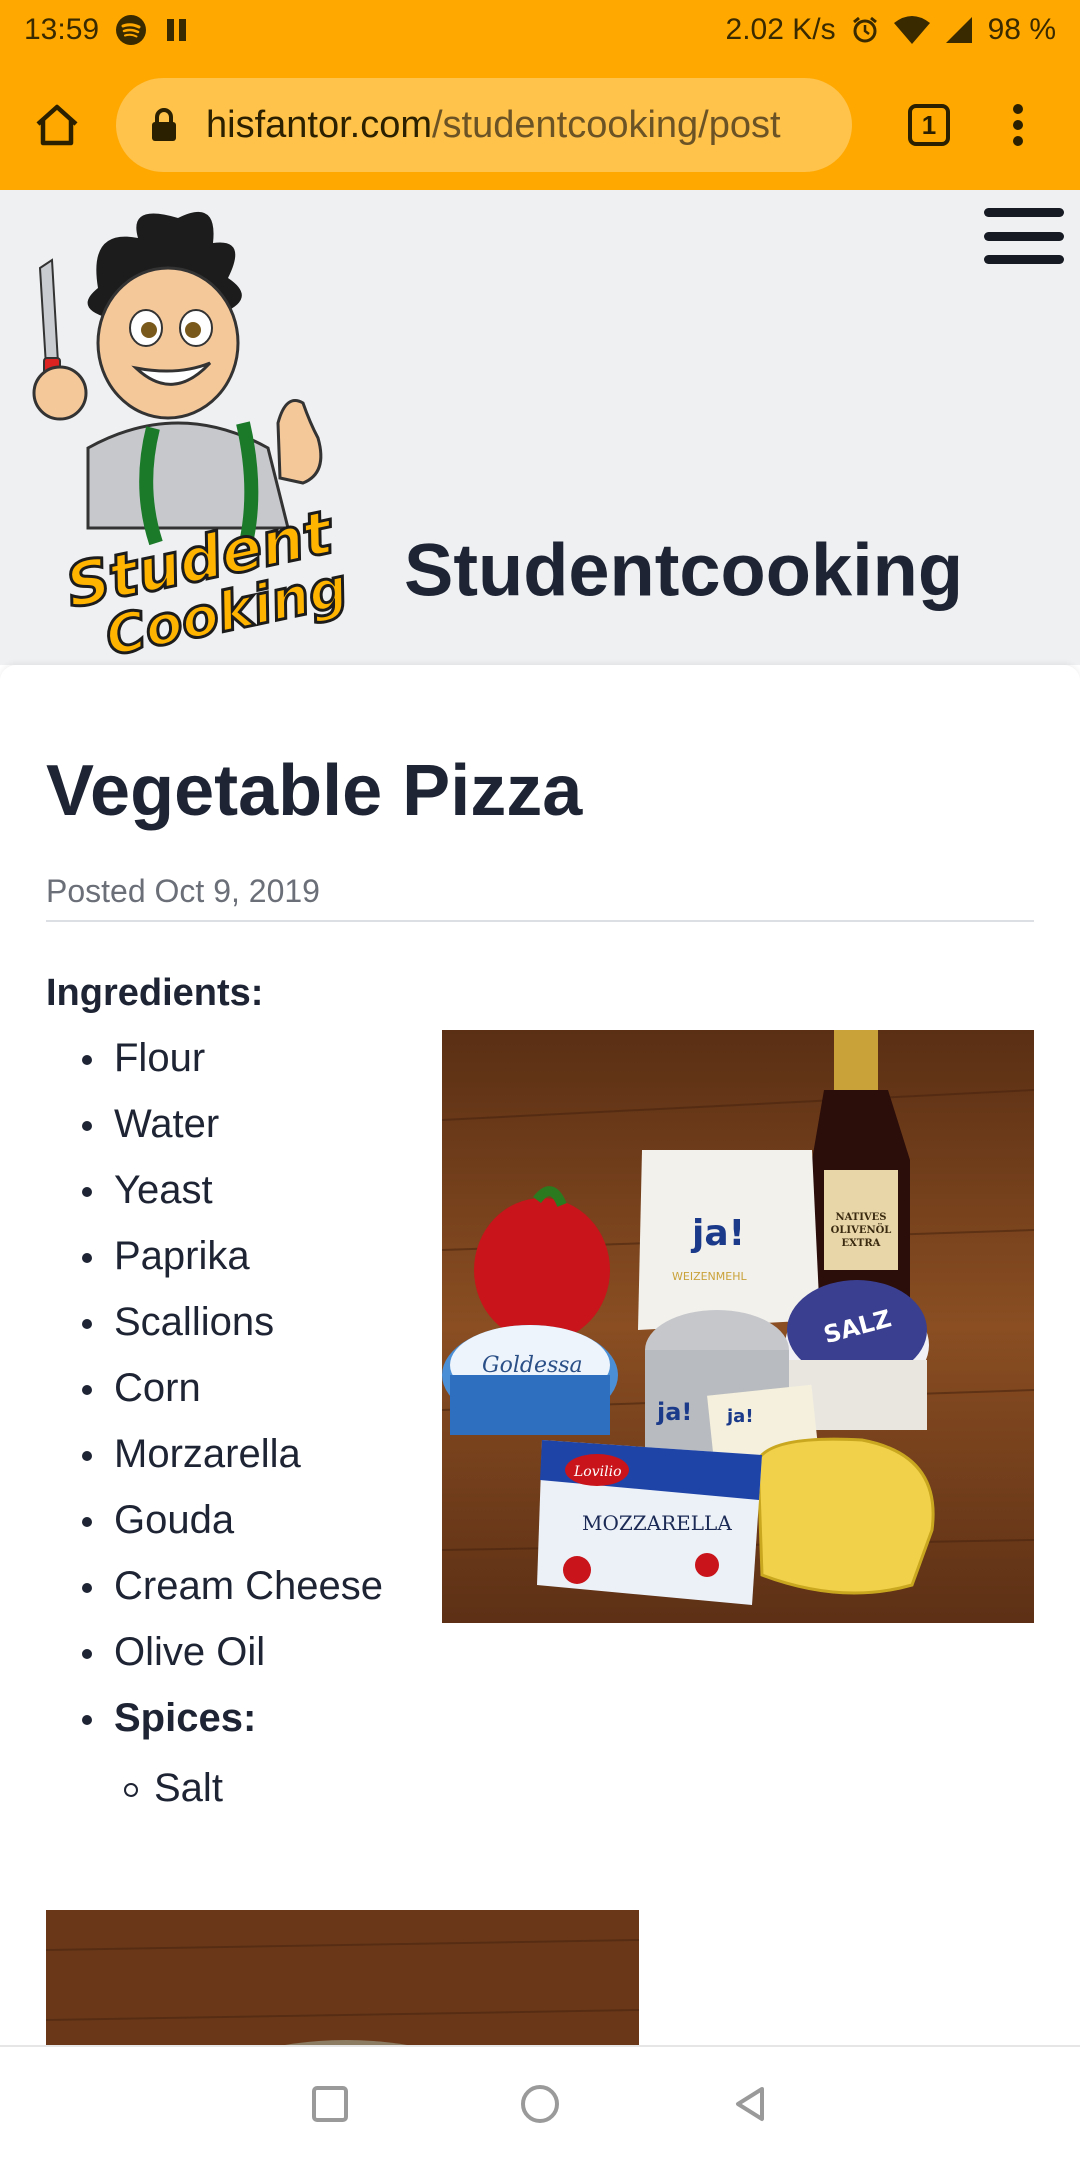 This screenshot has height=2160, width=1080. What do you see at coordinates (131, 30) in the screenshot?
I see `spotify-icon` at bounding box center [131, 30].